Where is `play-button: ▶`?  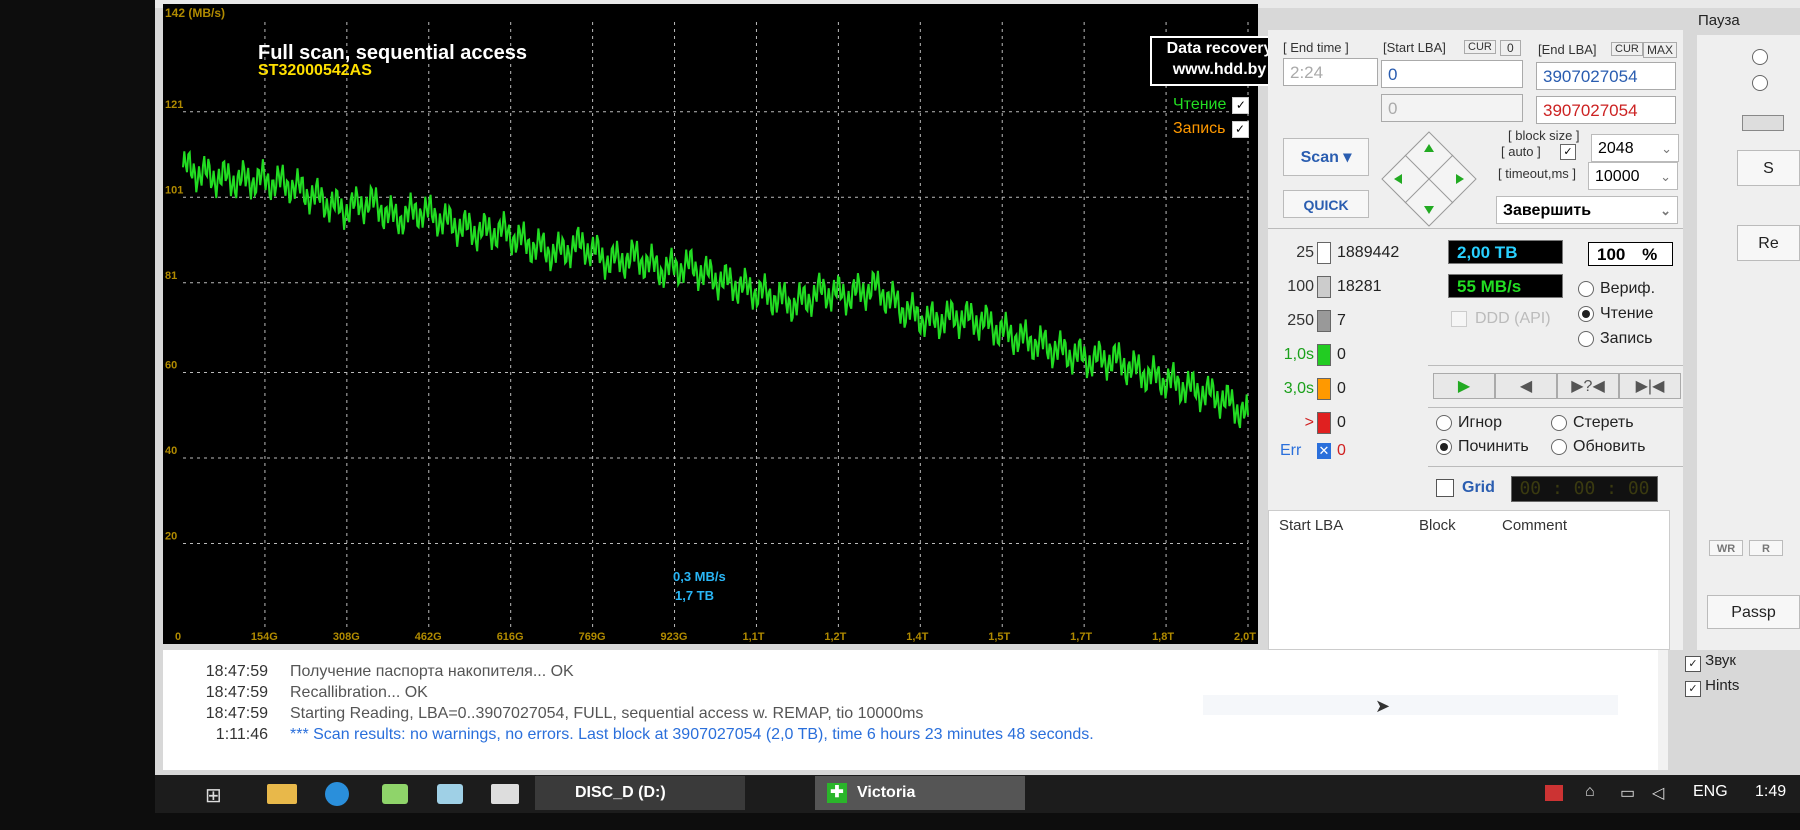
play-button: ▶ is located at coordinates (1464, 386).